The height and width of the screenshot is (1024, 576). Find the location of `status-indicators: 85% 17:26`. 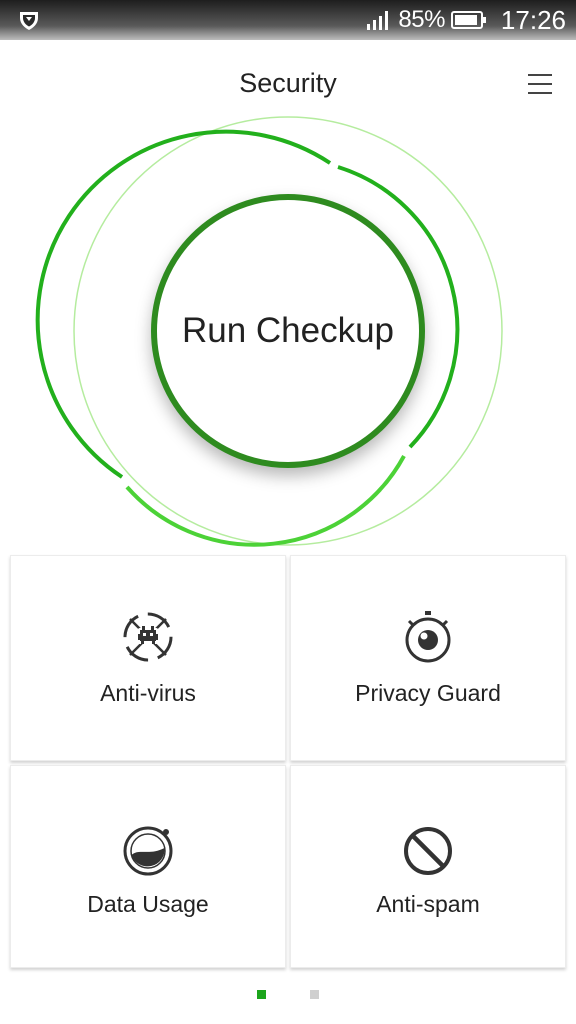

status-indicators: 85% 17:26 is located at coordinates (466, 20).